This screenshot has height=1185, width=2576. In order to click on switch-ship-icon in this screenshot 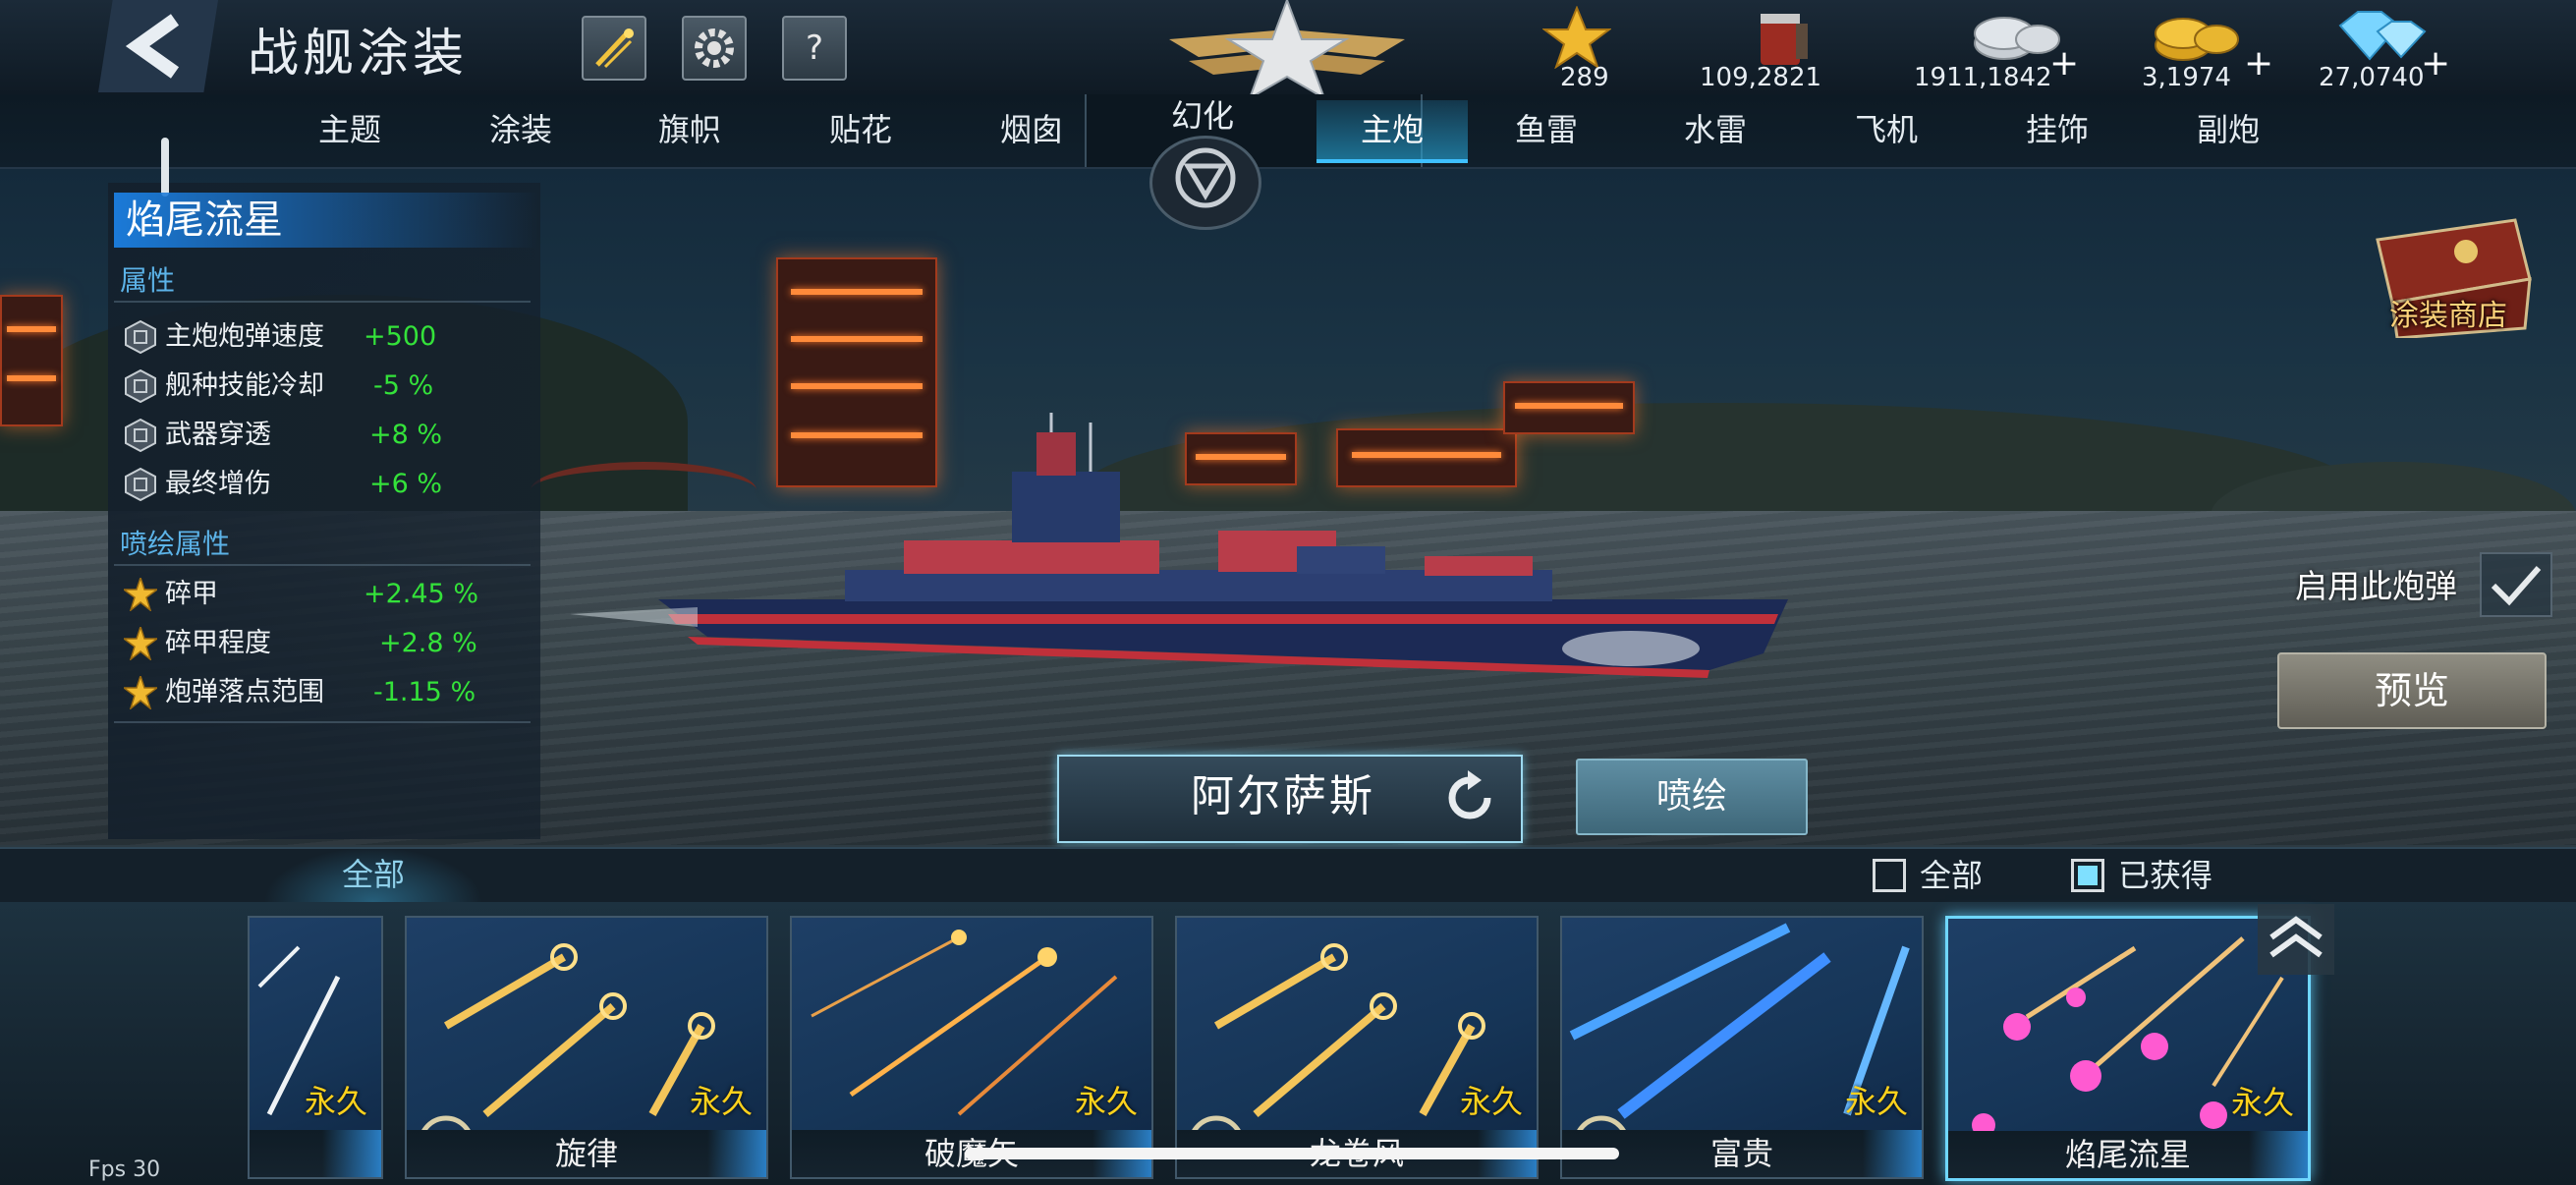, I will do `click(1469, 798)`.